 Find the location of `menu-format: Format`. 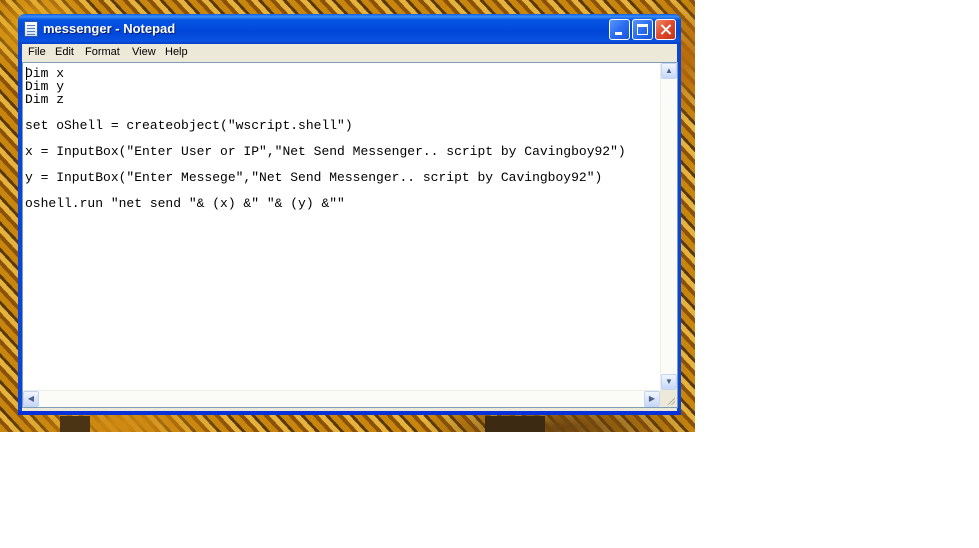

menu-format: Format is located at coordinates (102, 52).